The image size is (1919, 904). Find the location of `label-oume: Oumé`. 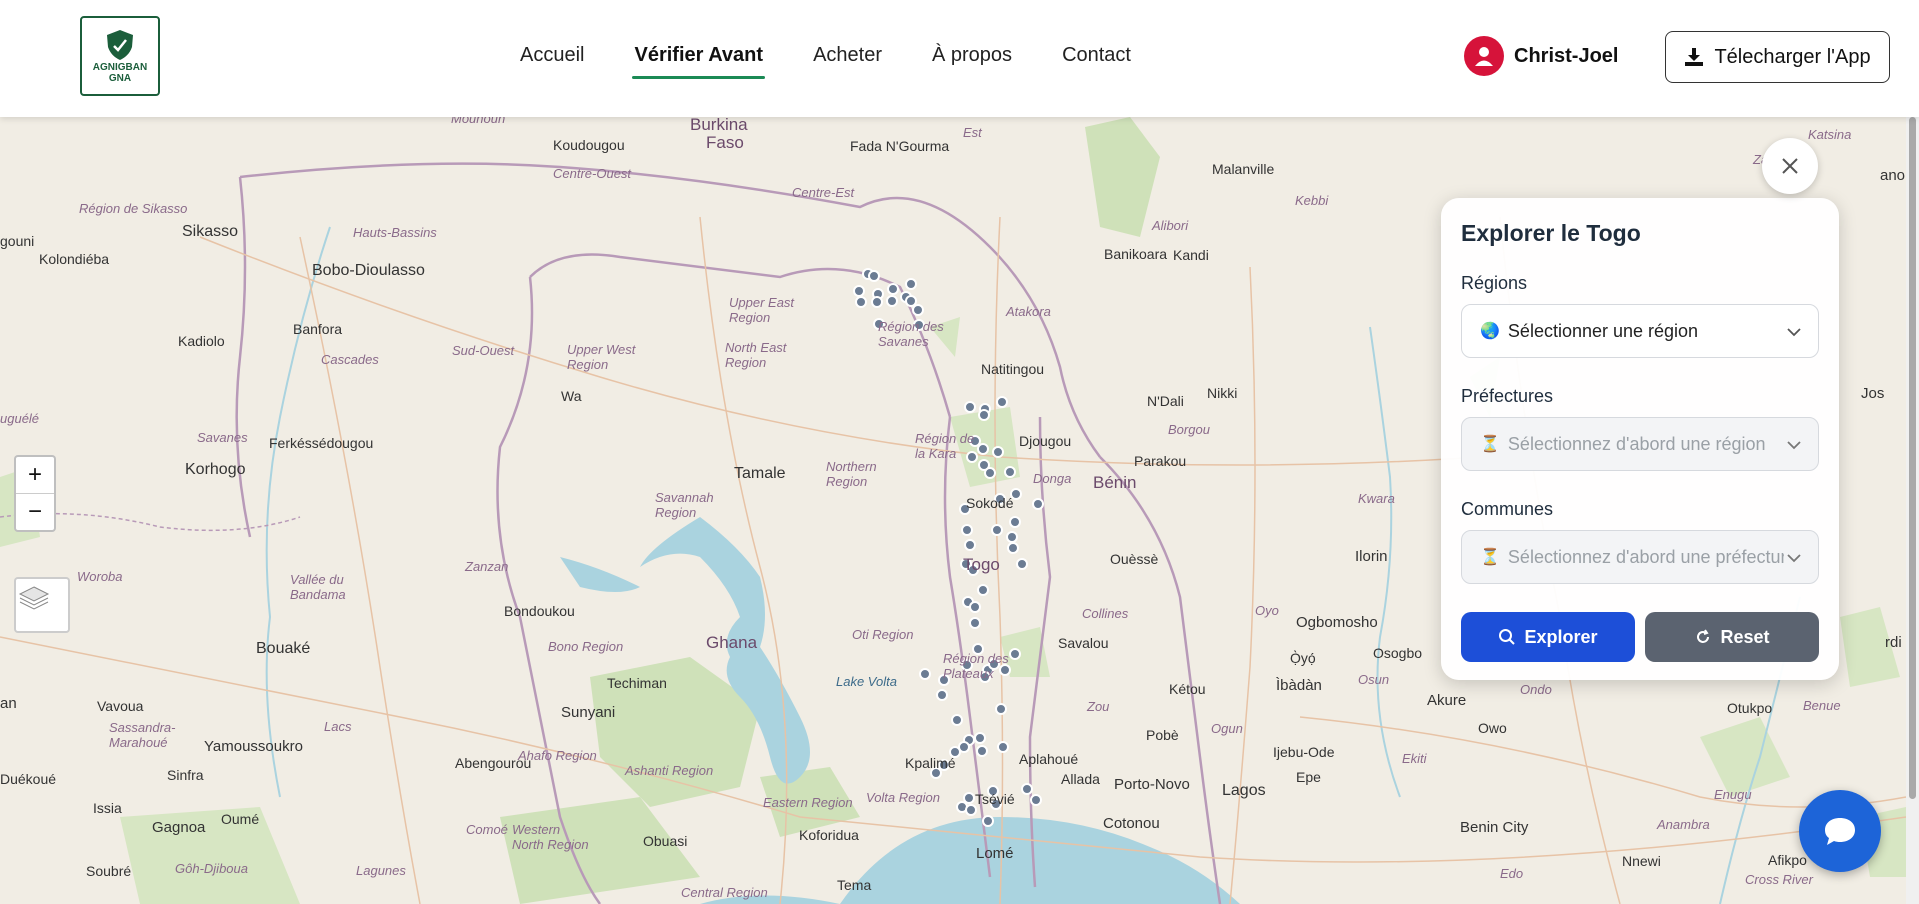

label-oume: Oumé is located at coordinates (240, 819).